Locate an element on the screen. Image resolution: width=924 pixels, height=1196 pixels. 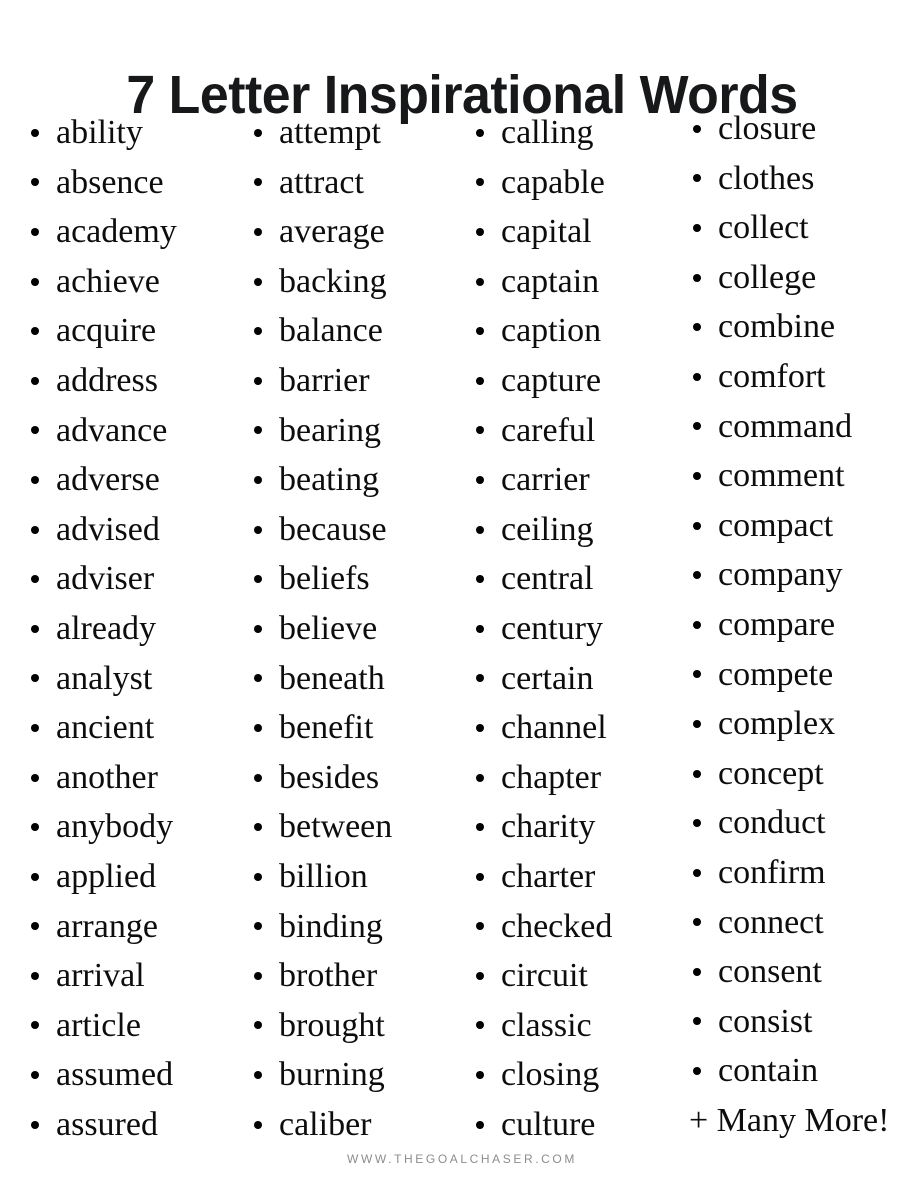
word-list-item: billion is located at coordinates (350, 877).